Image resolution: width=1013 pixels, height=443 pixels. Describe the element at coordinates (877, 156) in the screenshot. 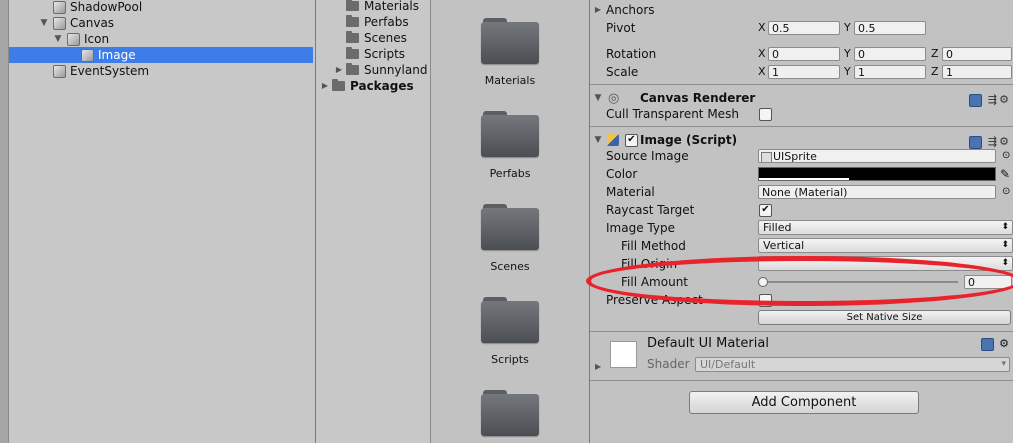

I see `source-image-field: UISprite` at that location.